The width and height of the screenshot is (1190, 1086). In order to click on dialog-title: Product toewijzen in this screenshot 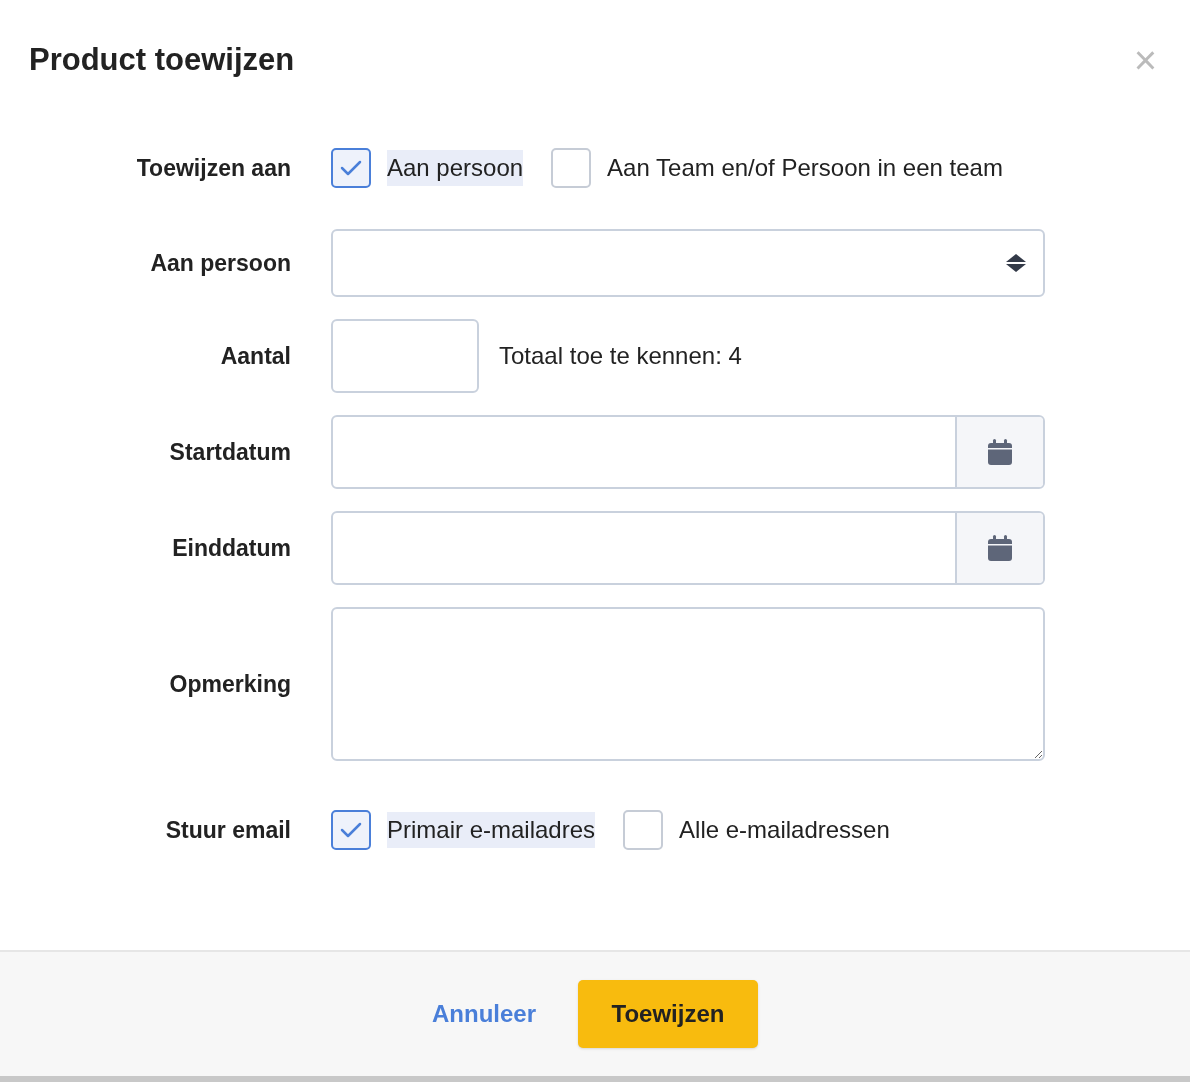, I will do `click(162, 60)`.